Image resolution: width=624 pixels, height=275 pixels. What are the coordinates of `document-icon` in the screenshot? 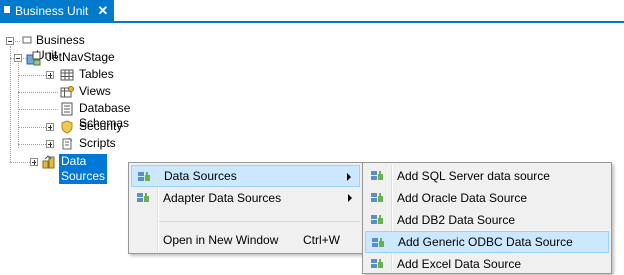 It's located at (7, 9).